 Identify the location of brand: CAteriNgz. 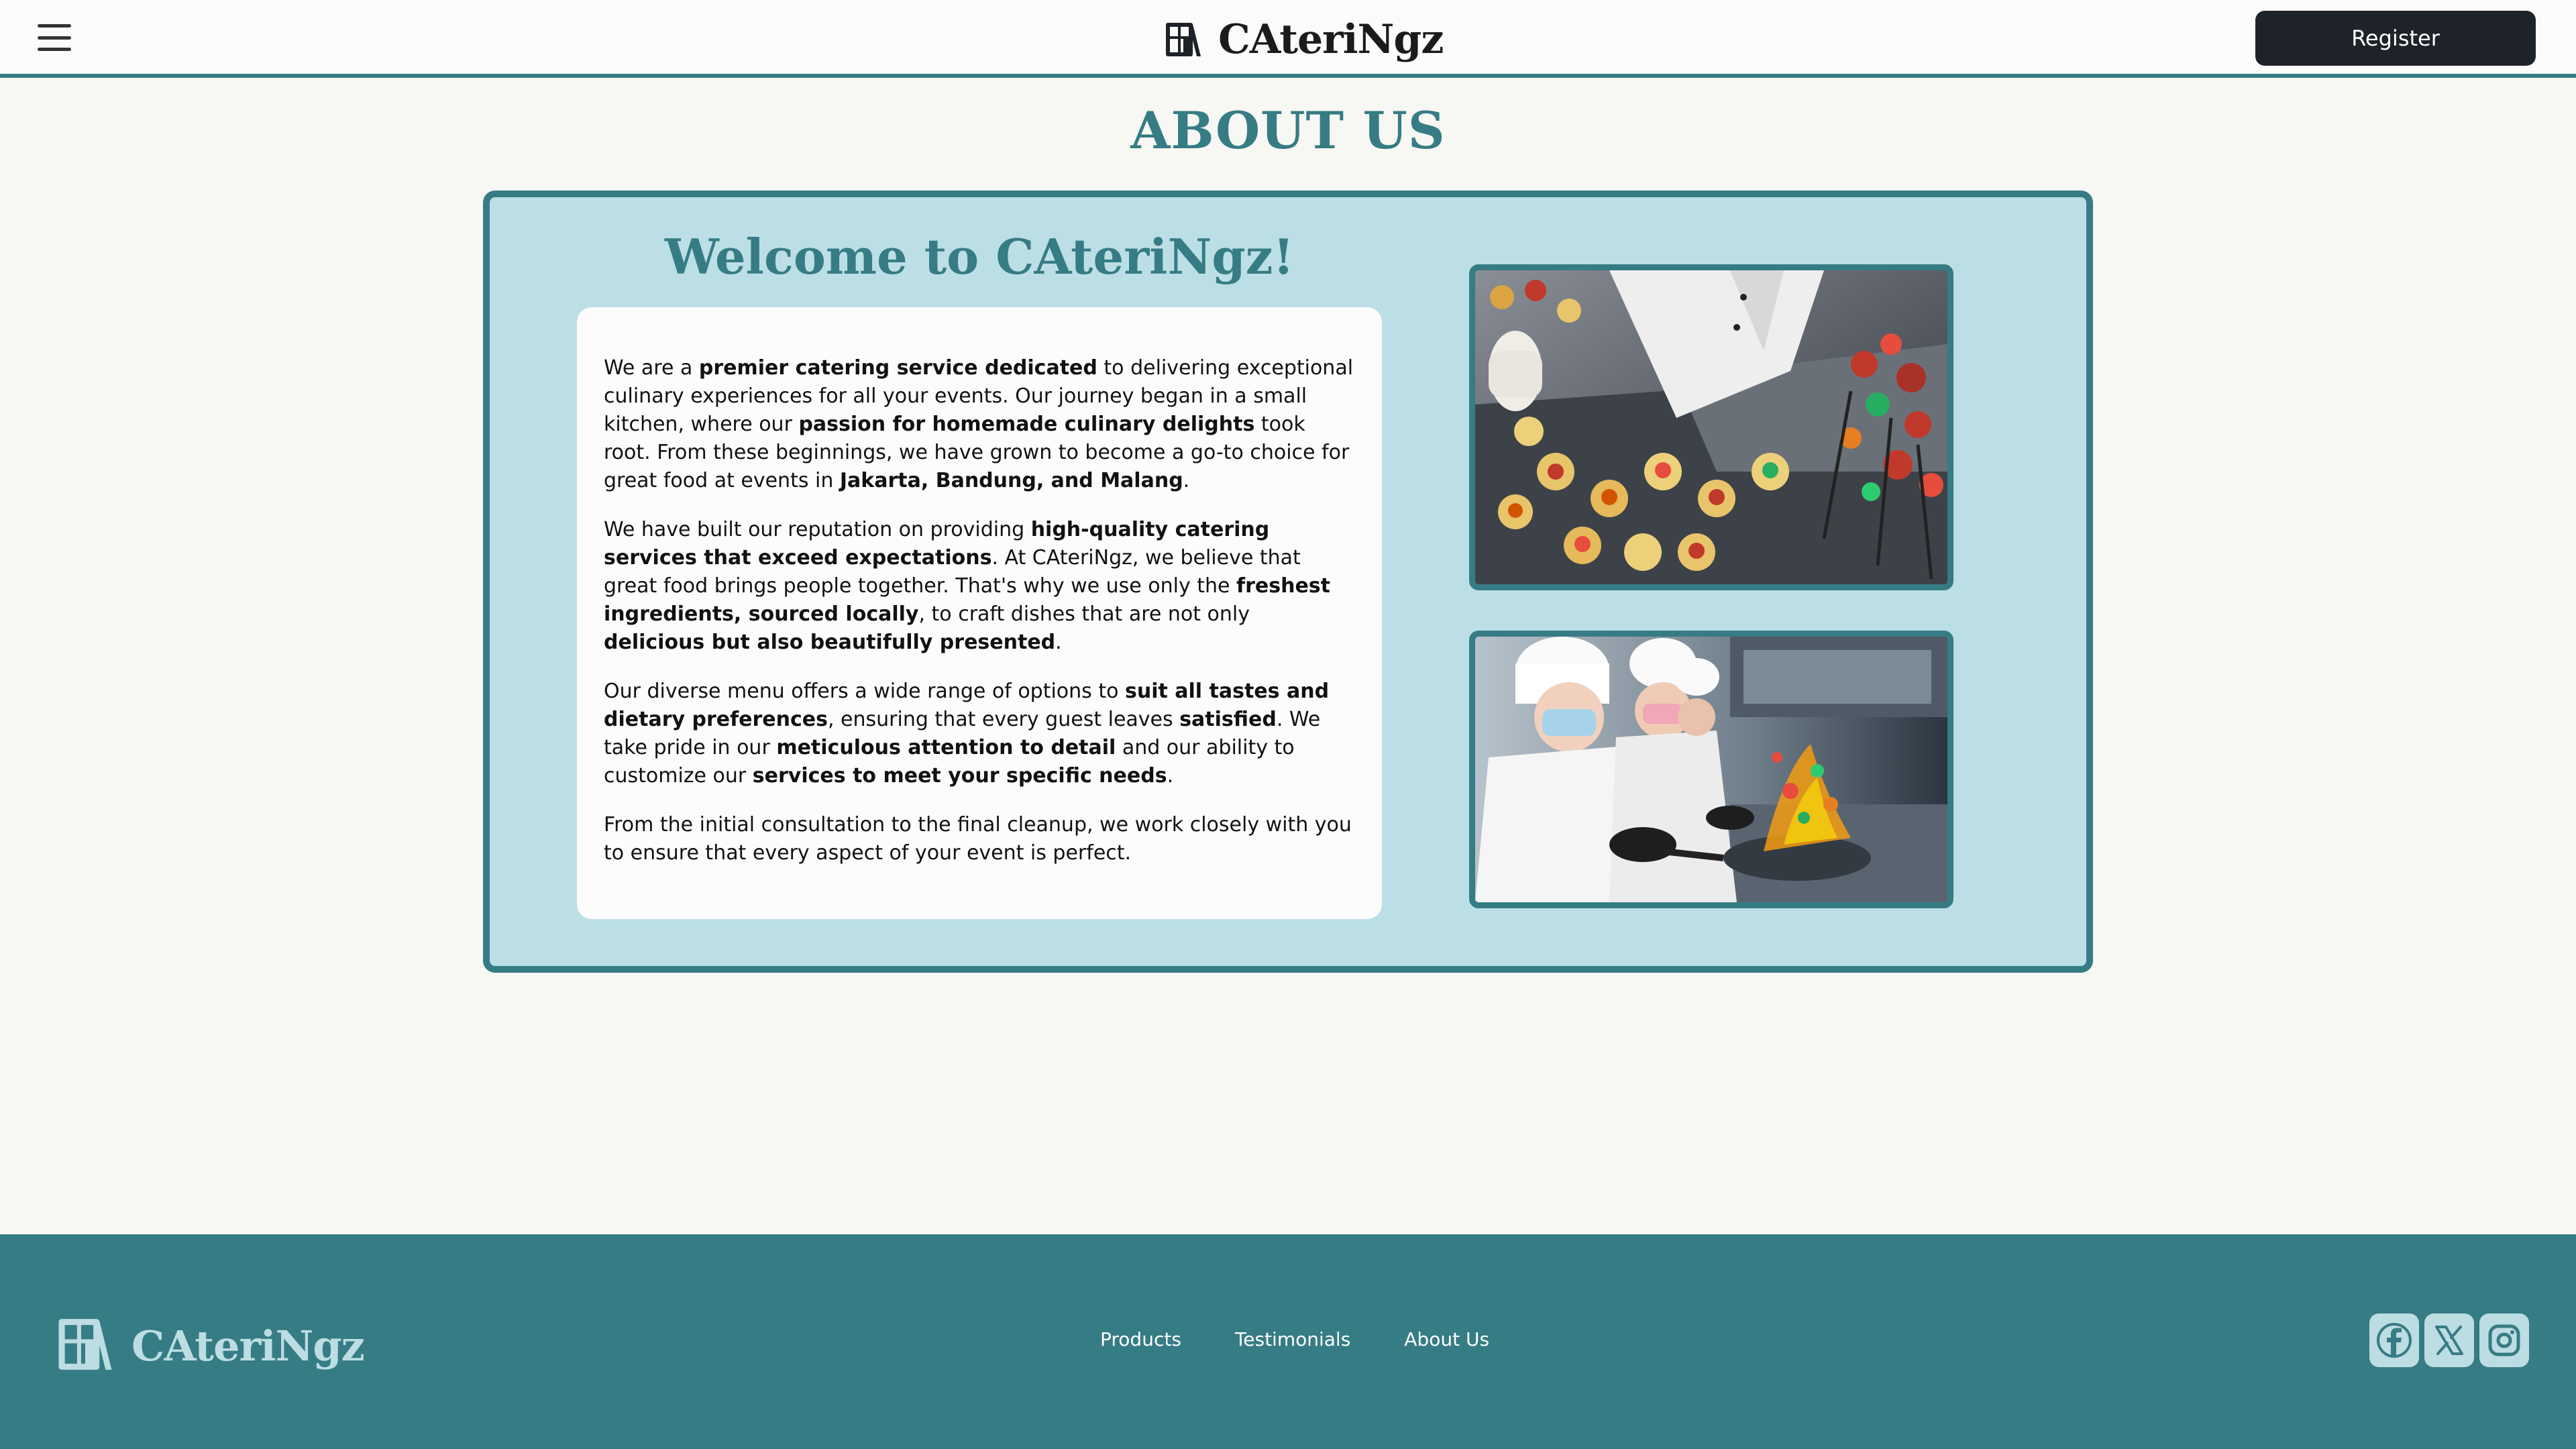
(1304, 39).